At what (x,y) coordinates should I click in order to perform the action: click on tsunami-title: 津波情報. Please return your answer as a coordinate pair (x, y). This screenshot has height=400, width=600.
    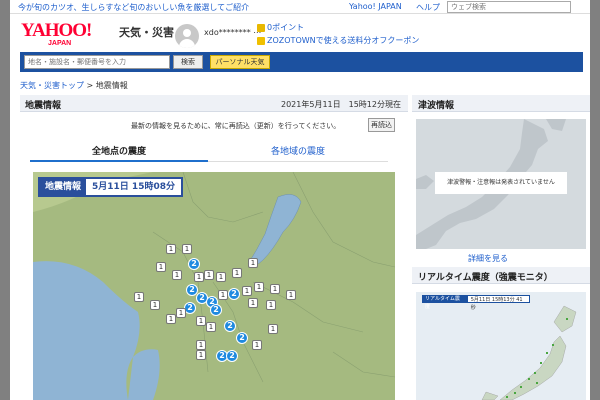
    Looking at the image, I should click on (436, 106).